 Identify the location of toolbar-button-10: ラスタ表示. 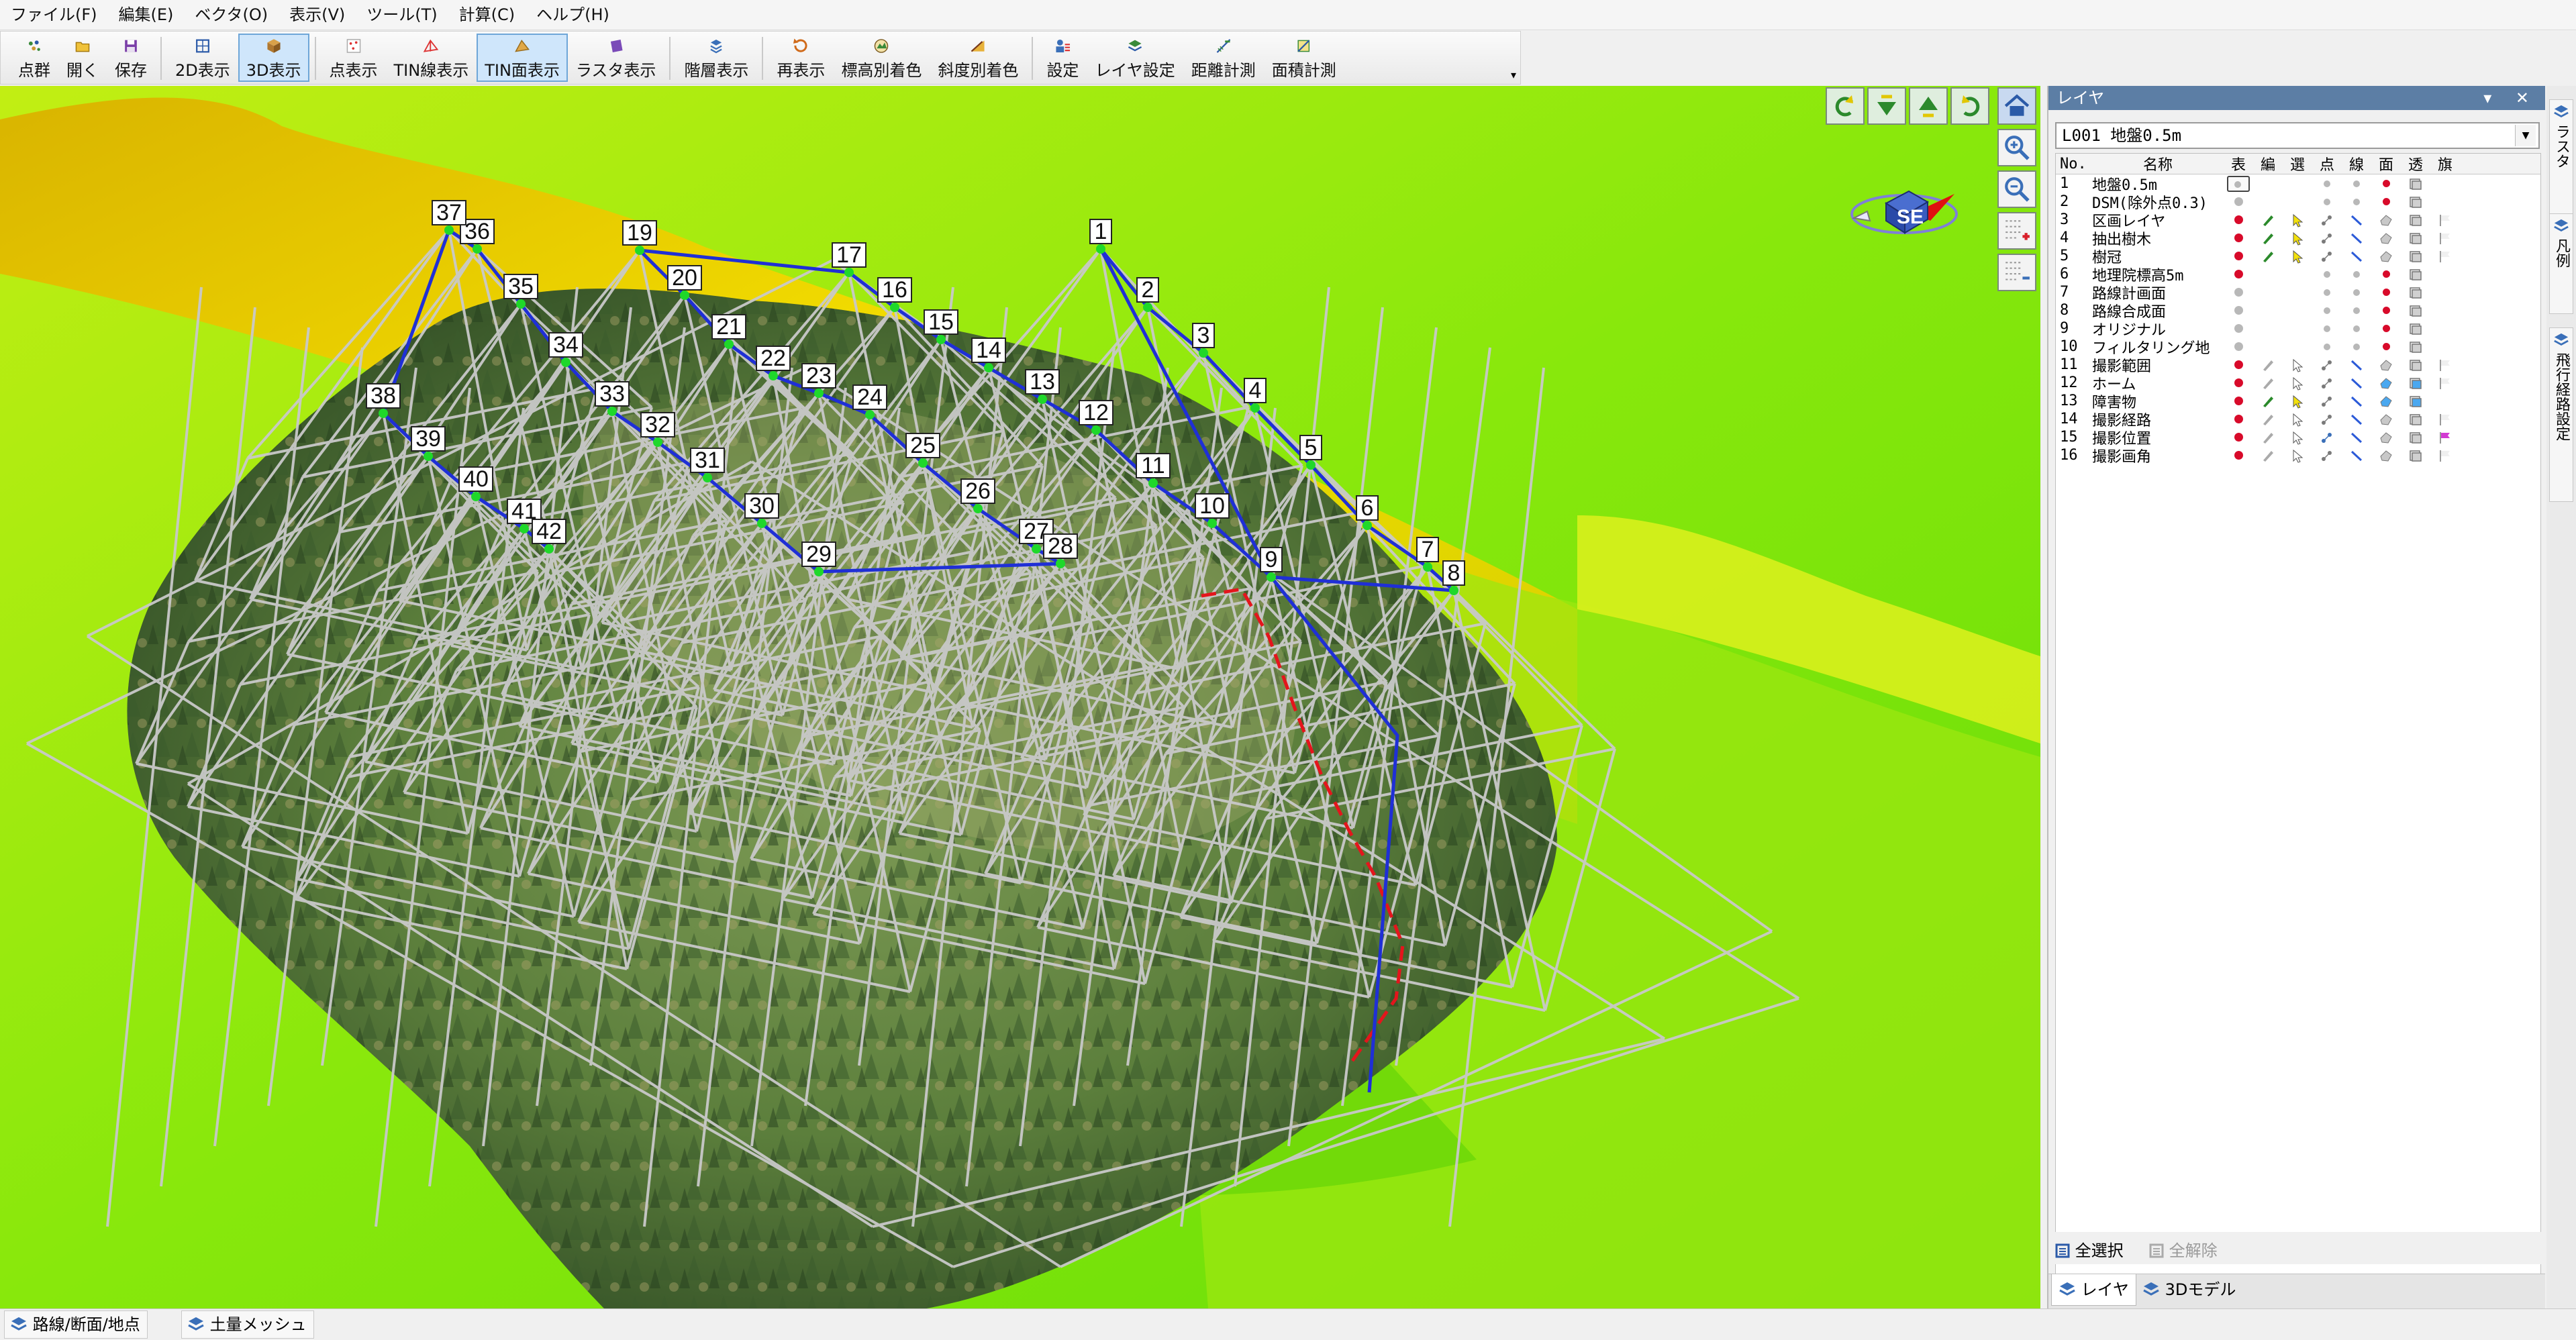
(616, 58).